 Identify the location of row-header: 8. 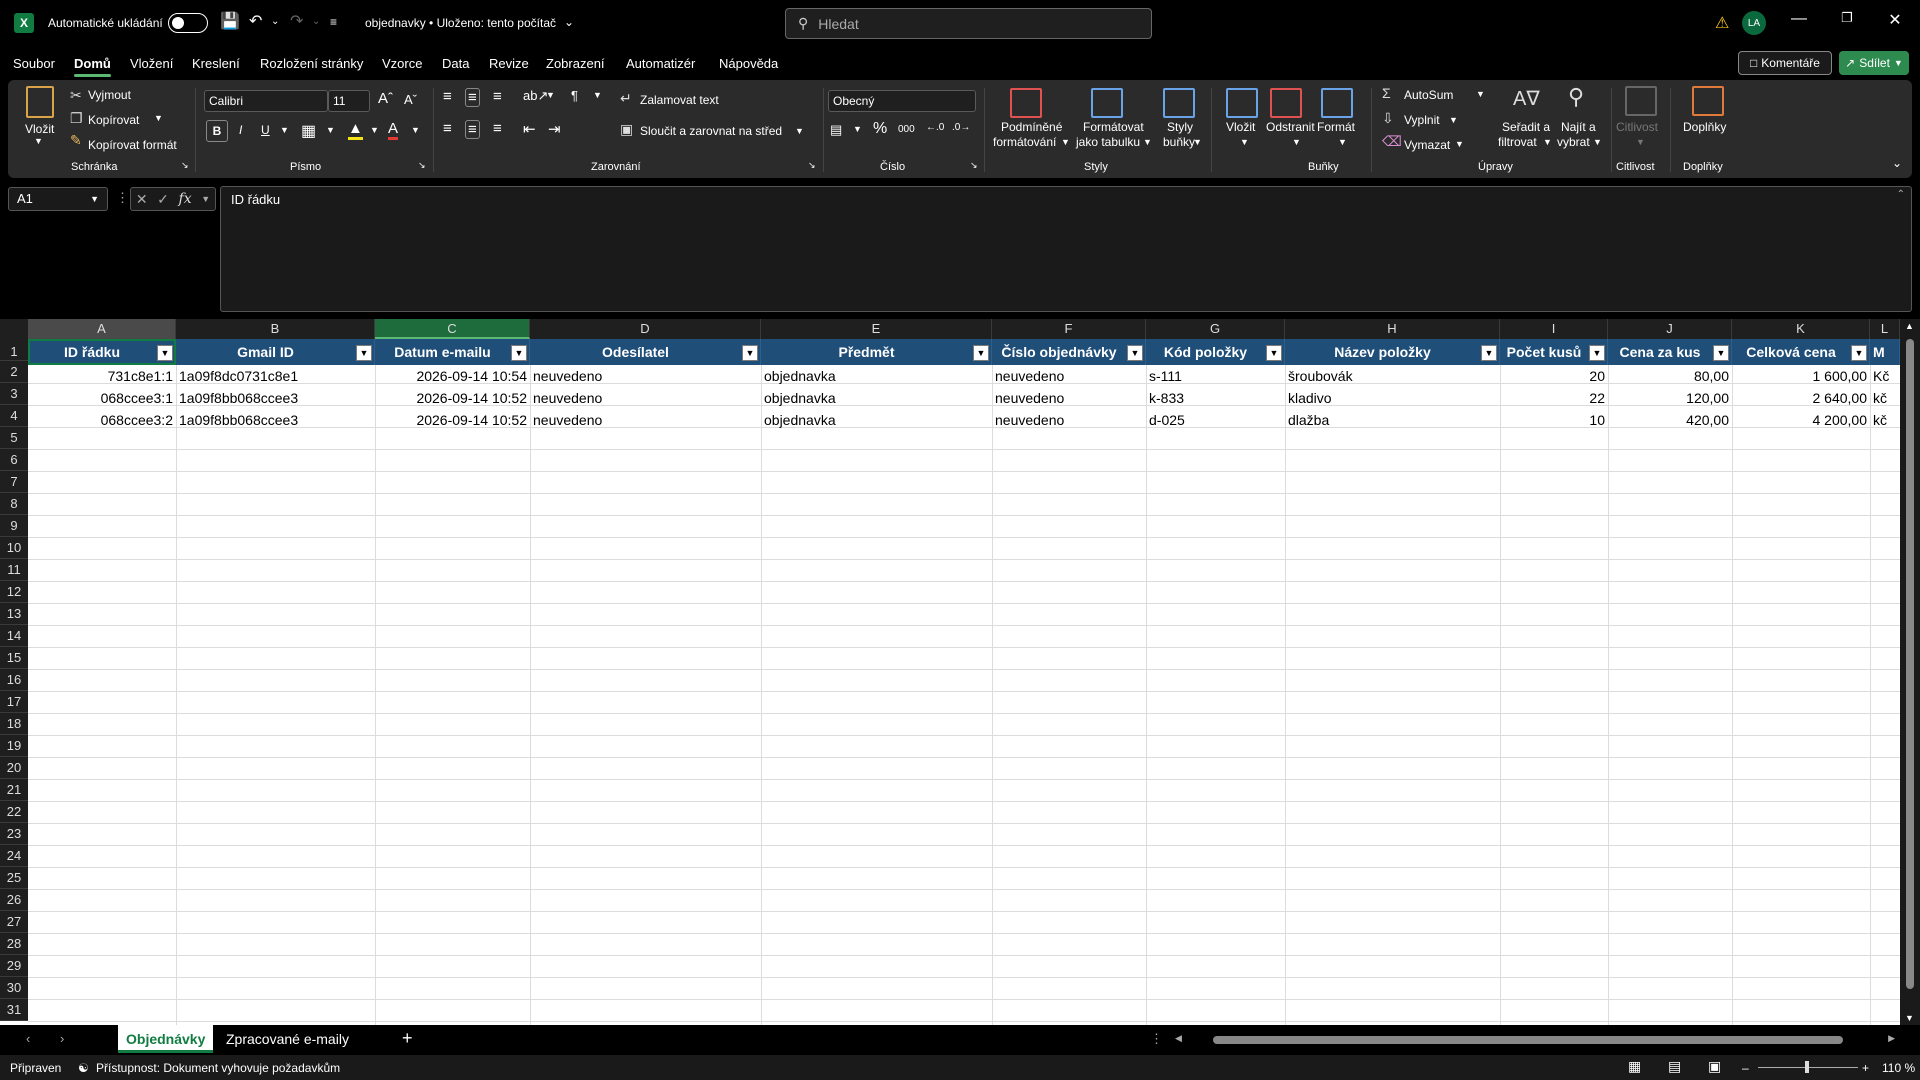
(14, 504).